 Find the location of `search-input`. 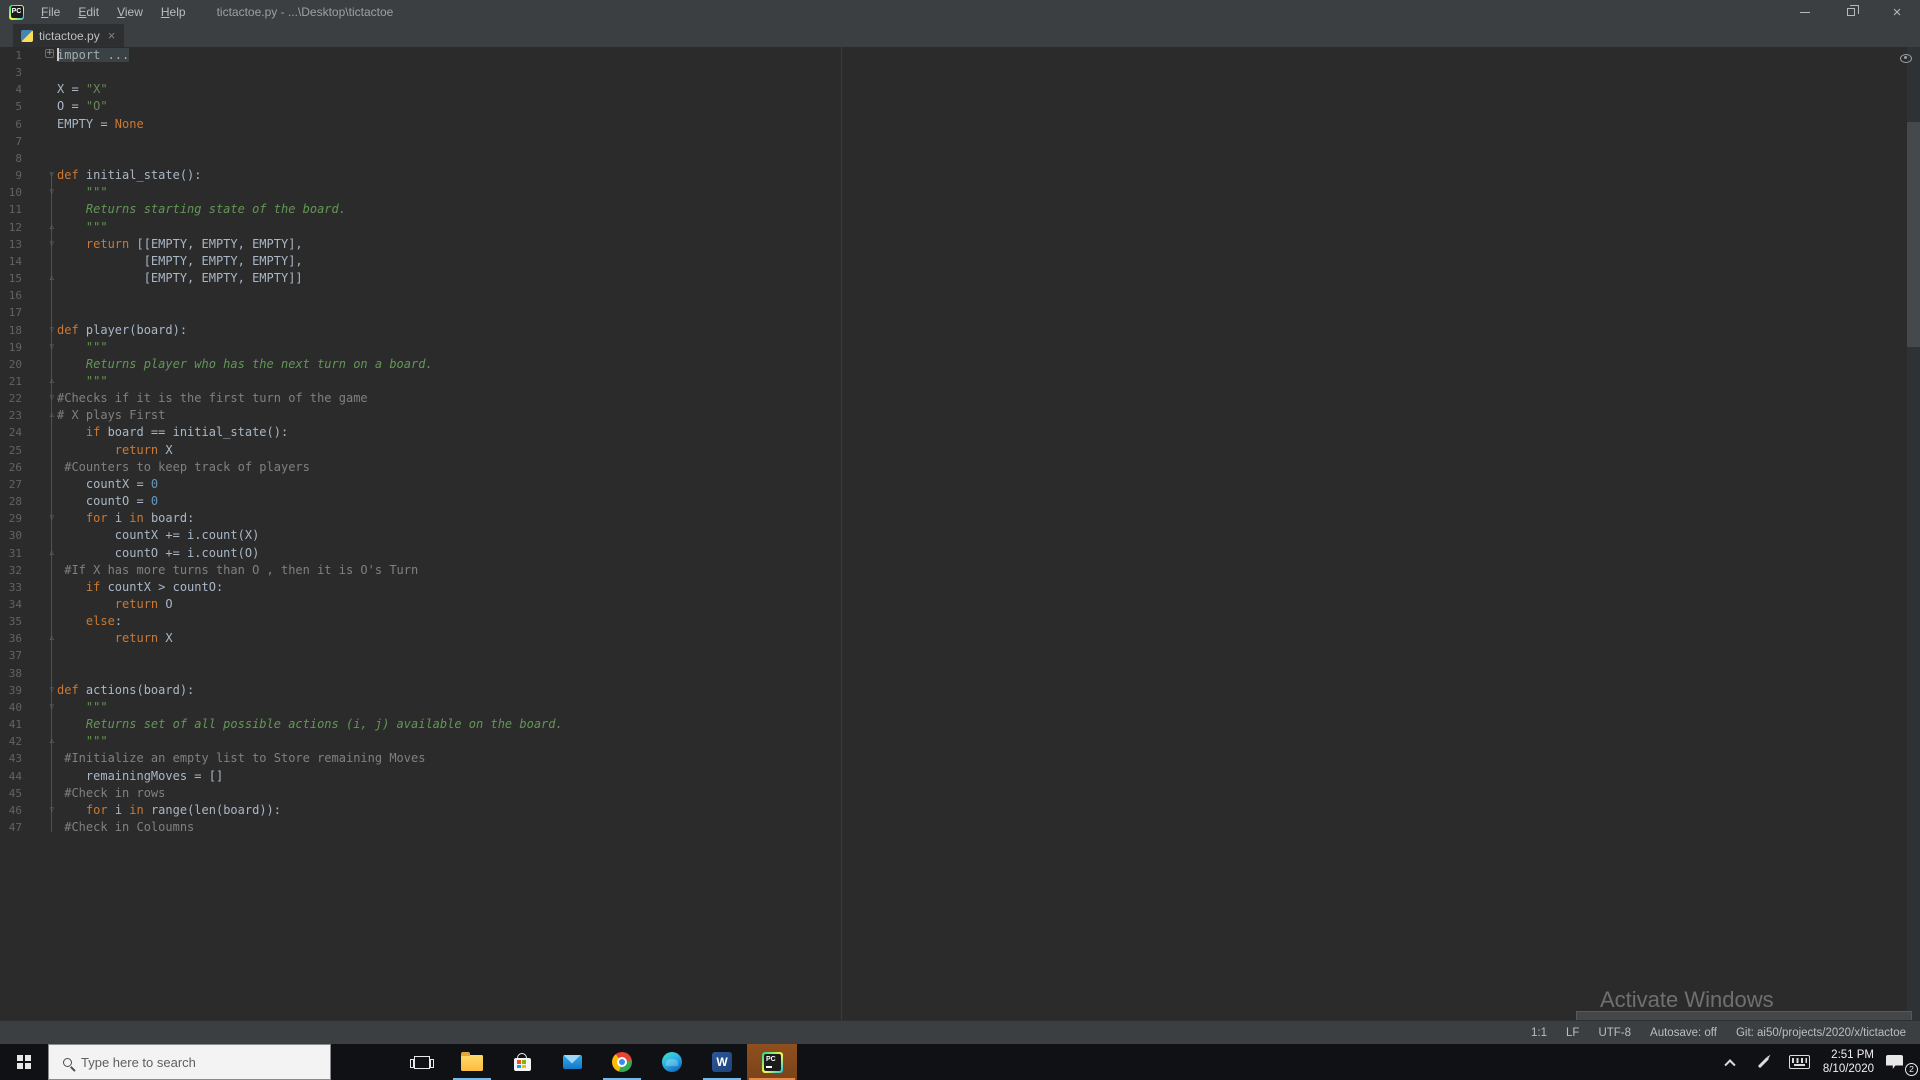

search-input is located at coordinates (191, 1062).